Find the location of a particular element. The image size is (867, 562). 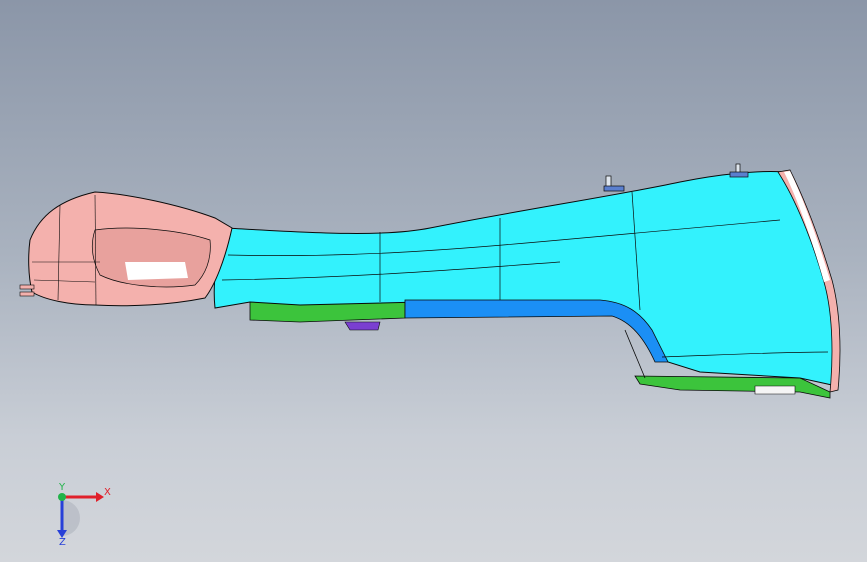

z-axis-label: Z is located at coordinates (62, 542).